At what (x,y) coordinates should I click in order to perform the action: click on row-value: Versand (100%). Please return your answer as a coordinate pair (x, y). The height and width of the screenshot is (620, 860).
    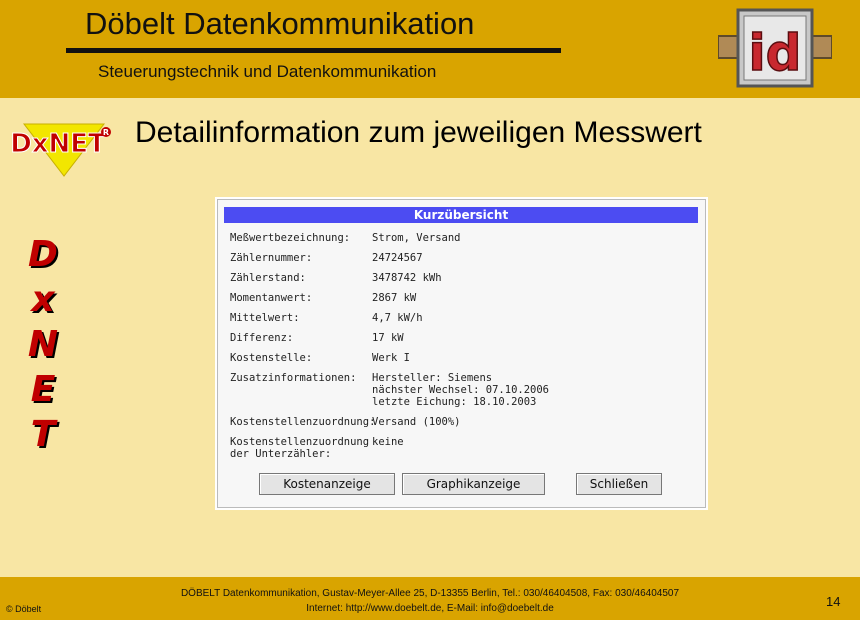
    Looking at the image, I should click on (416, 422).